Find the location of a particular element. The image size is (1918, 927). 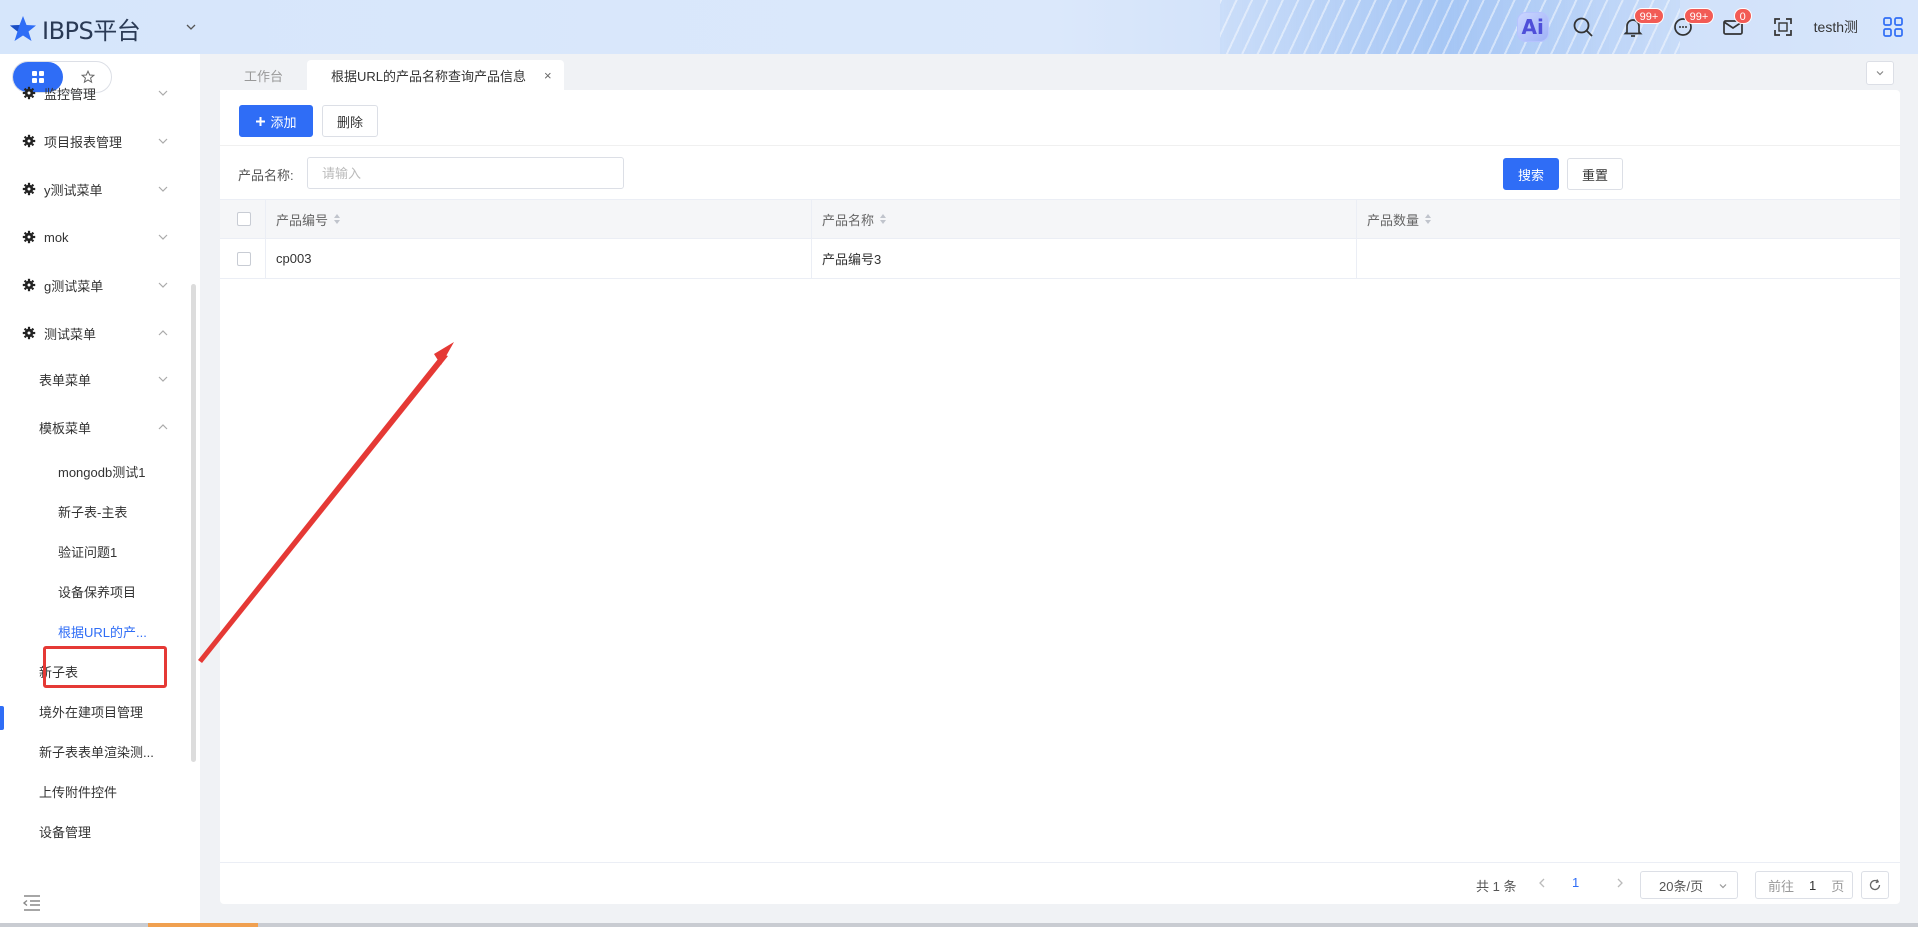

reset-button: 重置 is located at coordinates (1595, 174).